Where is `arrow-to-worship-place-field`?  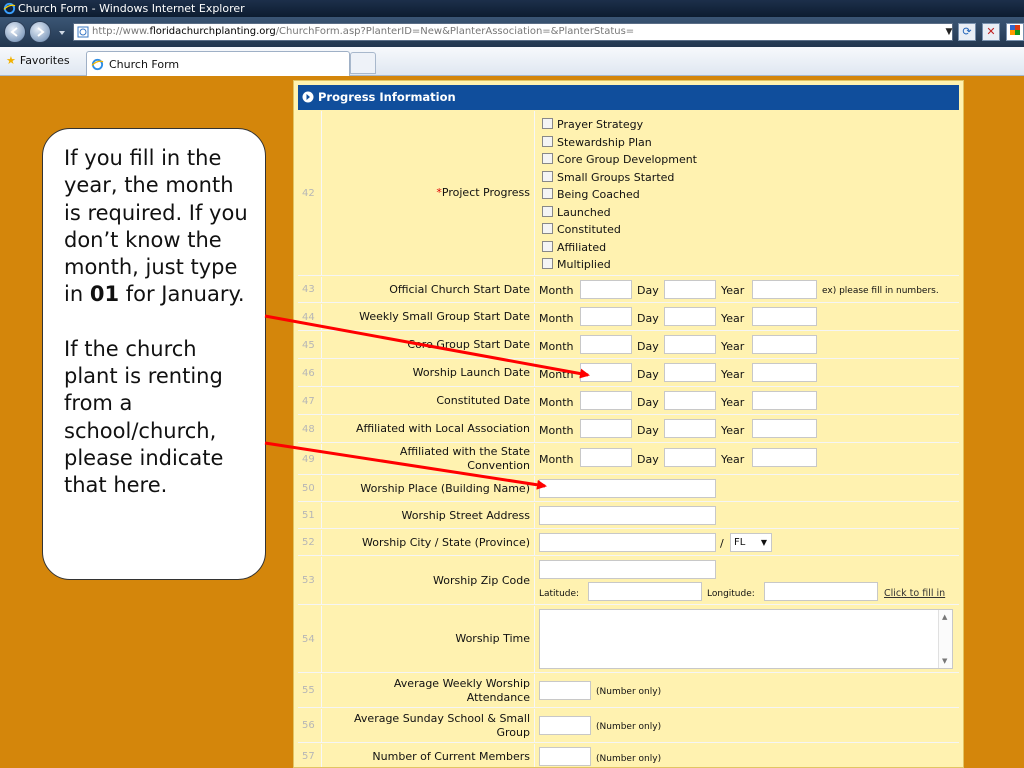 arrow-to-worship-place-field is located at coordinates (405, 465).